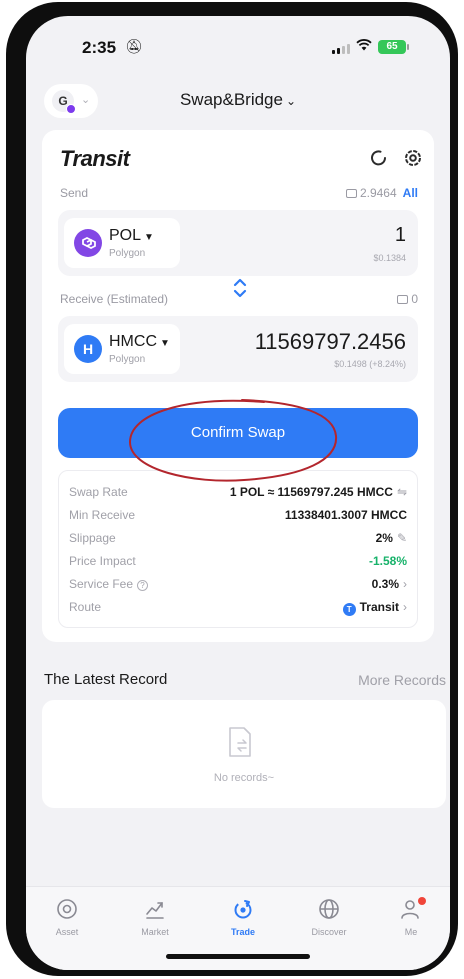 The image size is (464, 979). Describe the element at coordinates (88, 349) in the screenshot. I see `hmcc-logo-icon: H` at that location.